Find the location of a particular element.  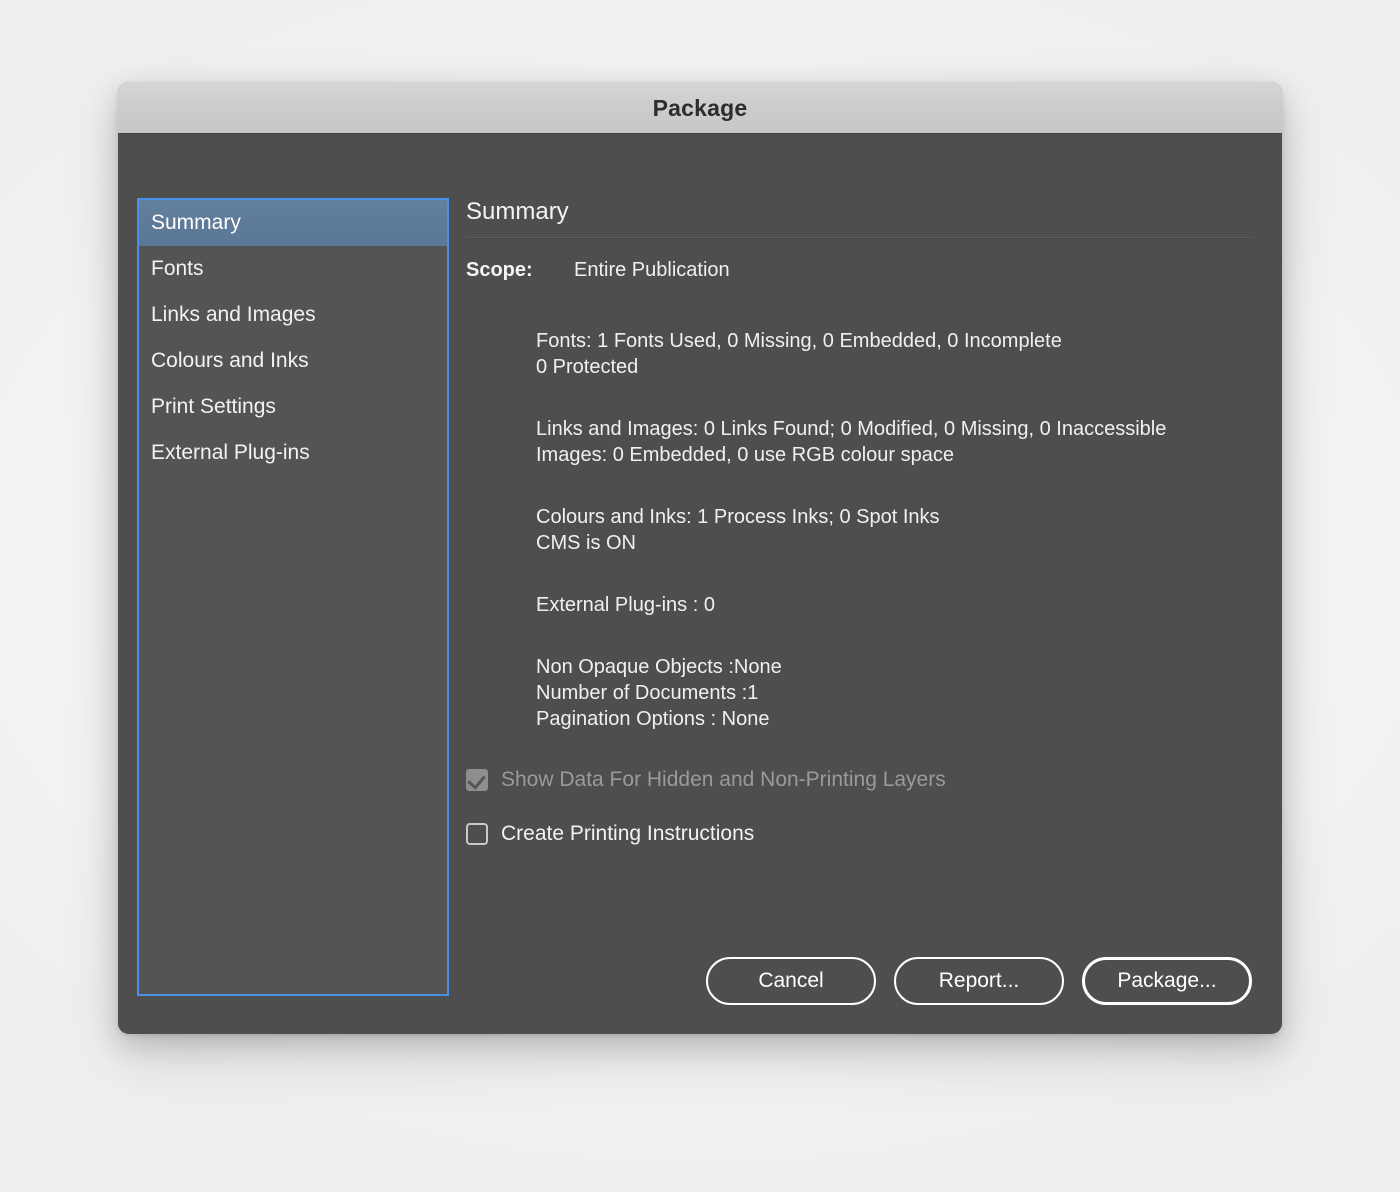

report-line: 0 Protected is located at coordinates (587, 367).